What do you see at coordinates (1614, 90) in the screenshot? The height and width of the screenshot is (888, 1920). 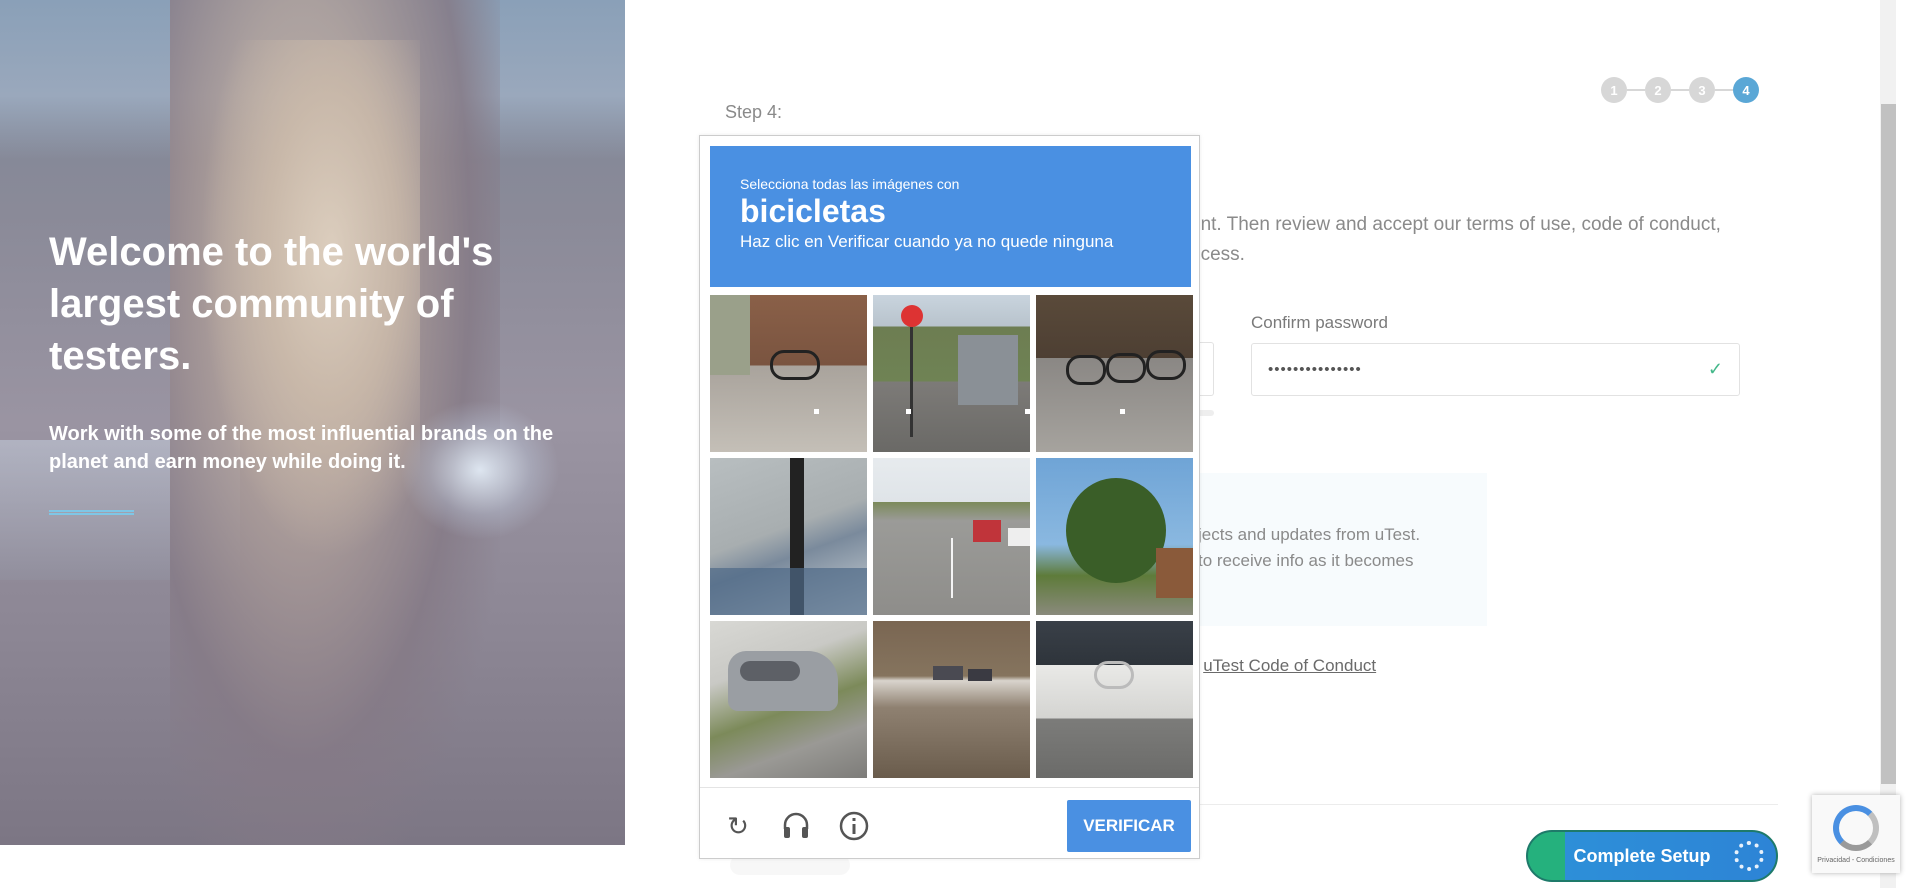 I see `step-1: 1` at bounding box center [1614, 90].